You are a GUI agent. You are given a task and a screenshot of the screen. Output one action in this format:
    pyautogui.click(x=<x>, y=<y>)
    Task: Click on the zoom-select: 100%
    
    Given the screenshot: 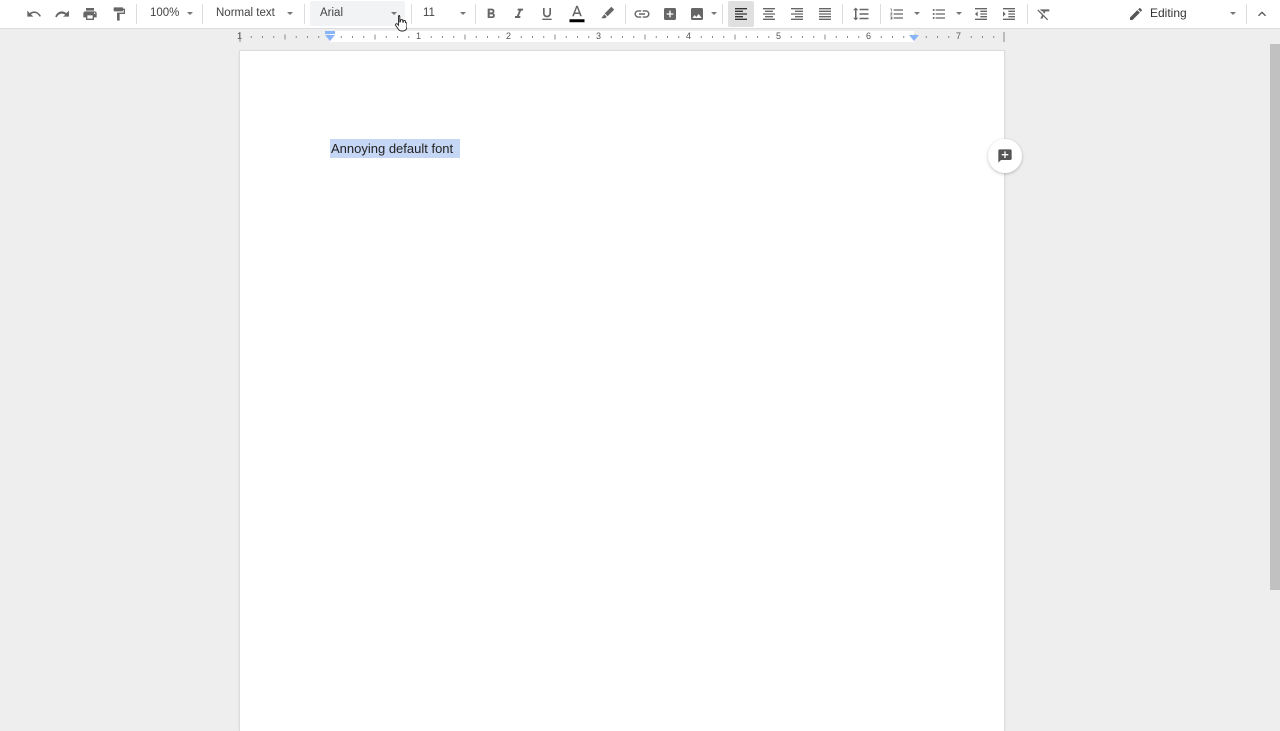 What is the action you would take?
    pyautogui.click(x=164, y=14)
    